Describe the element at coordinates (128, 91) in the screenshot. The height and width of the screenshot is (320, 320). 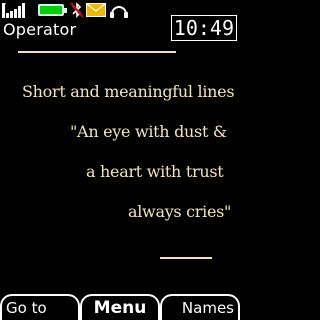
I see `quote-line-1: Short and meaningful lines` at that location.